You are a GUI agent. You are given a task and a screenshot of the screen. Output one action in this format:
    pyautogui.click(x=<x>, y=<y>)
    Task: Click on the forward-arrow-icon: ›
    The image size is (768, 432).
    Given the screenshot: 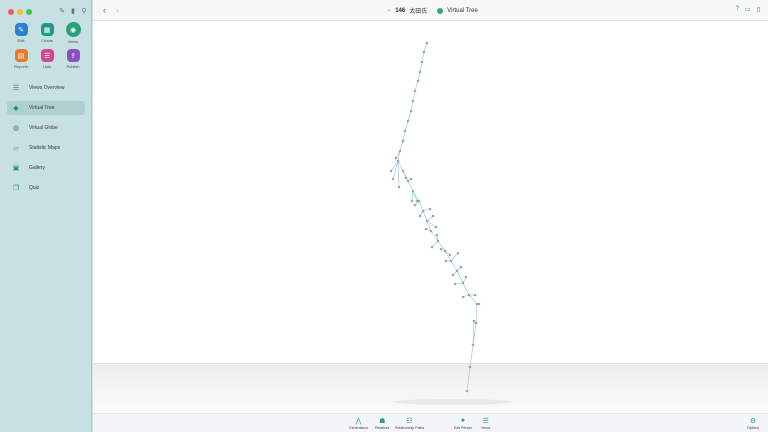 What is the action you would take?
    pyautogui.click(x=117, y=10)
    